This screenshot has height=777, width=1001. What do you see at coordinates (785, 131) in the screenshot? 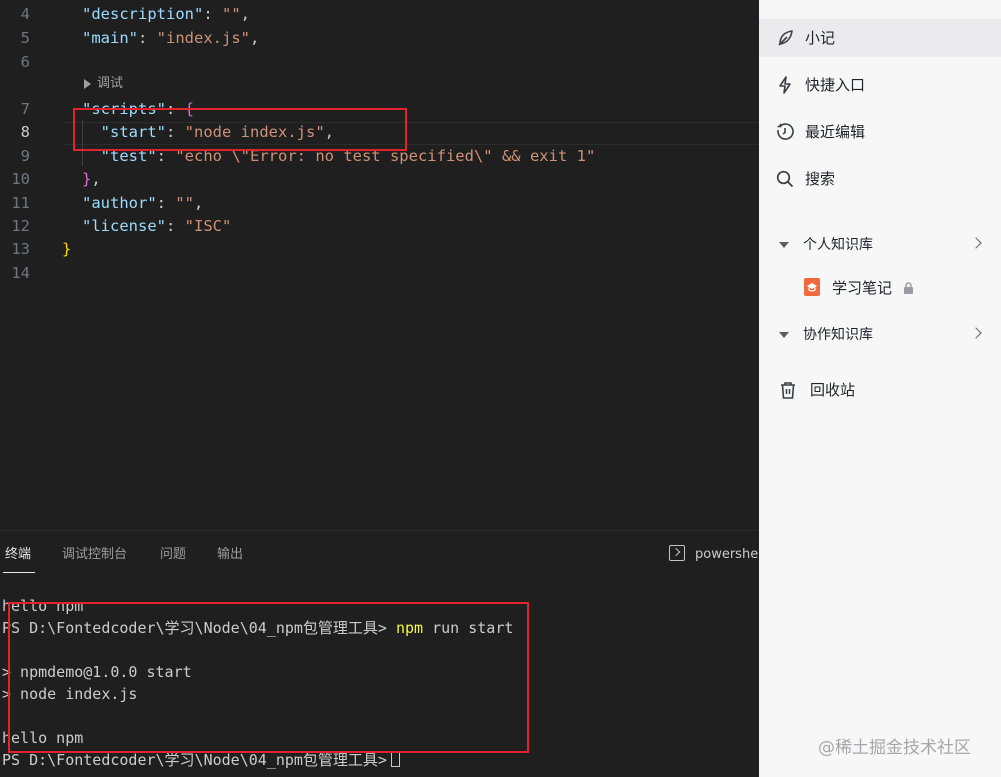
I see `clock-icon` at bounding box center [785, 131].